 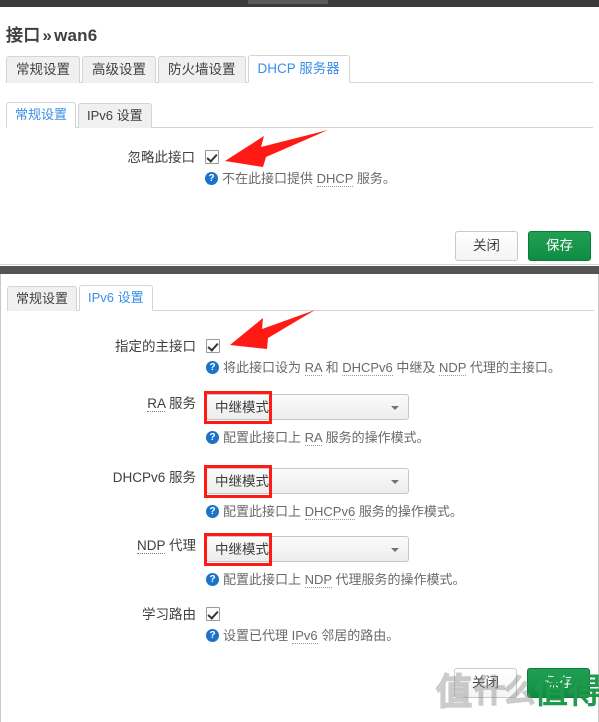 What do you see at coordinates (300, 297) in the screenshot?
I see `secondary-tabbar-lower: 常规设置 IPv6 设置` at bounding box center [300, 297].